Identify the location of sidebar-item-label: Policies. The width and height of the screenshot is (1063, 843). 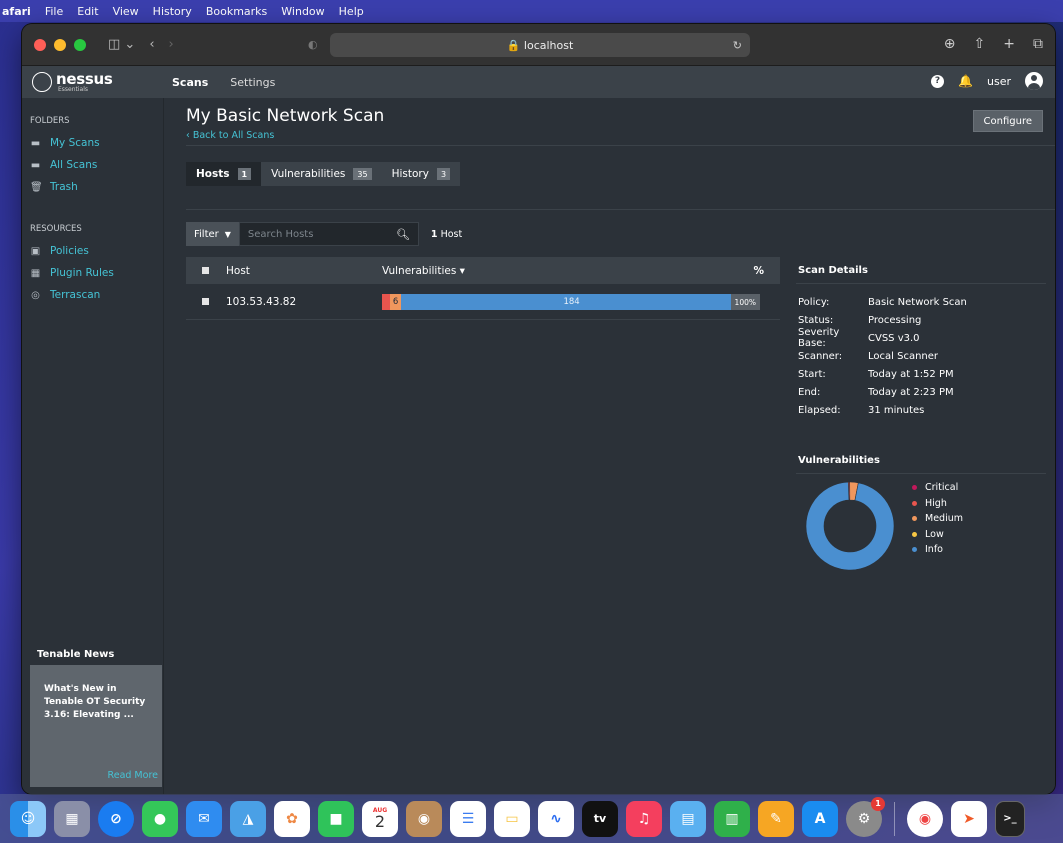
(69, 251).